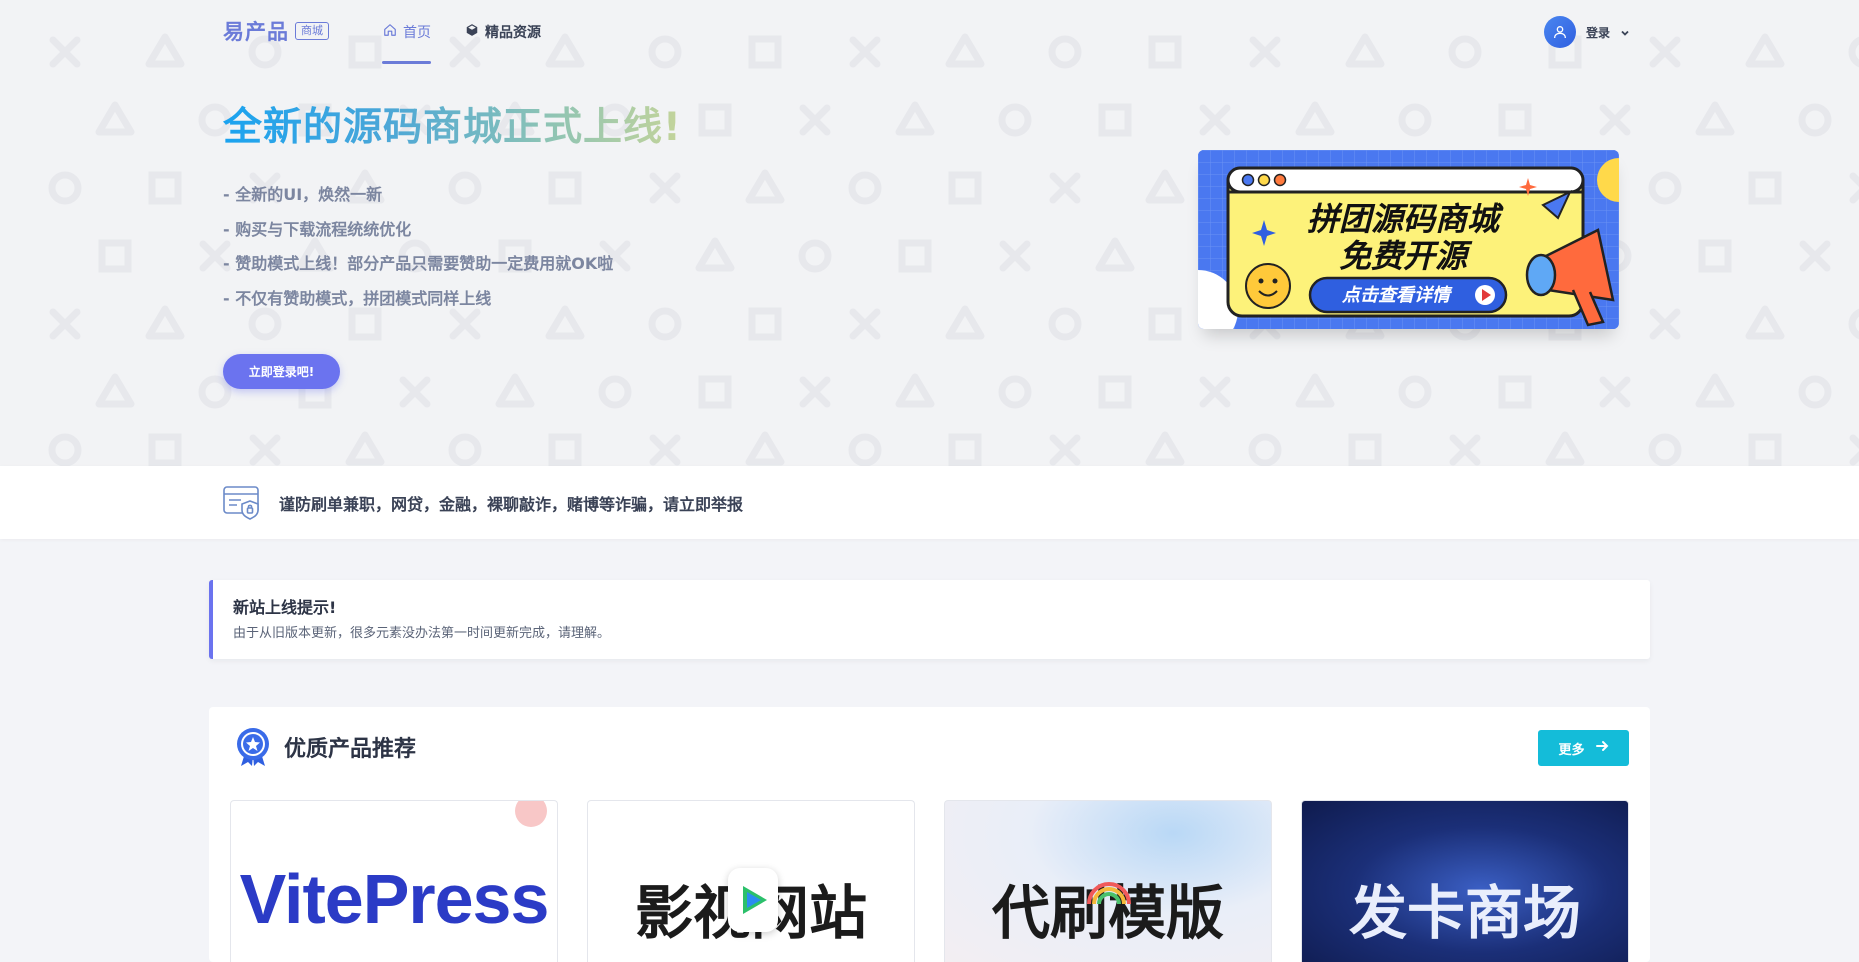  I want to click on brand-logo: 易产品 商城, so click(276, 31).